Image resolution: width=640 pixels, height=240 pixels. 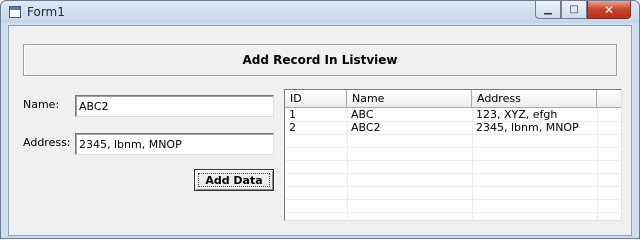 What do you see at coordinates (409, 99) in the screenshot?
I see `column-header-name: Name` at bounding box center [409, 99].